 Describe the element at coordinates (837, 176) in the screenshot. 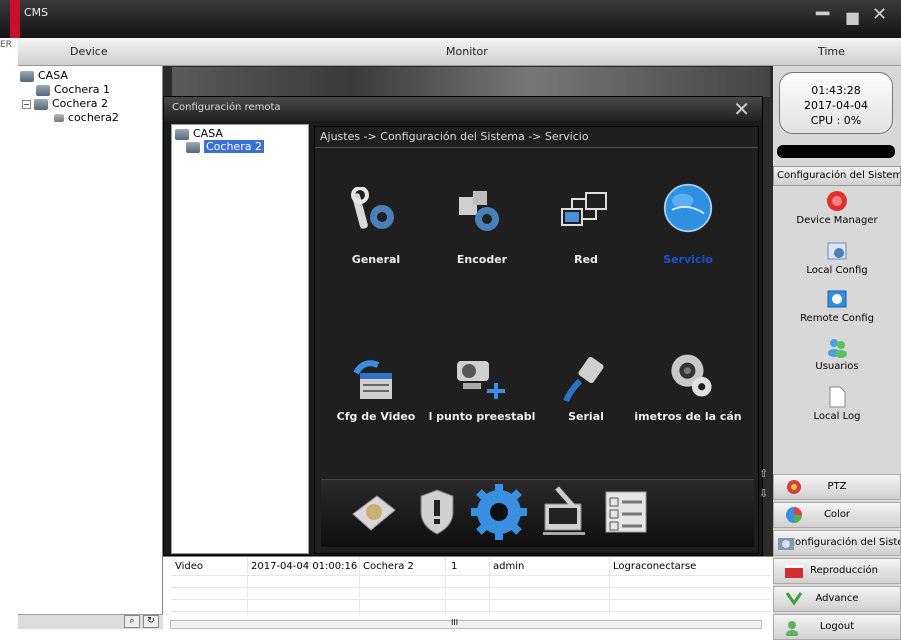

I see `system-config-header: Configuración del Sistem` at that location.